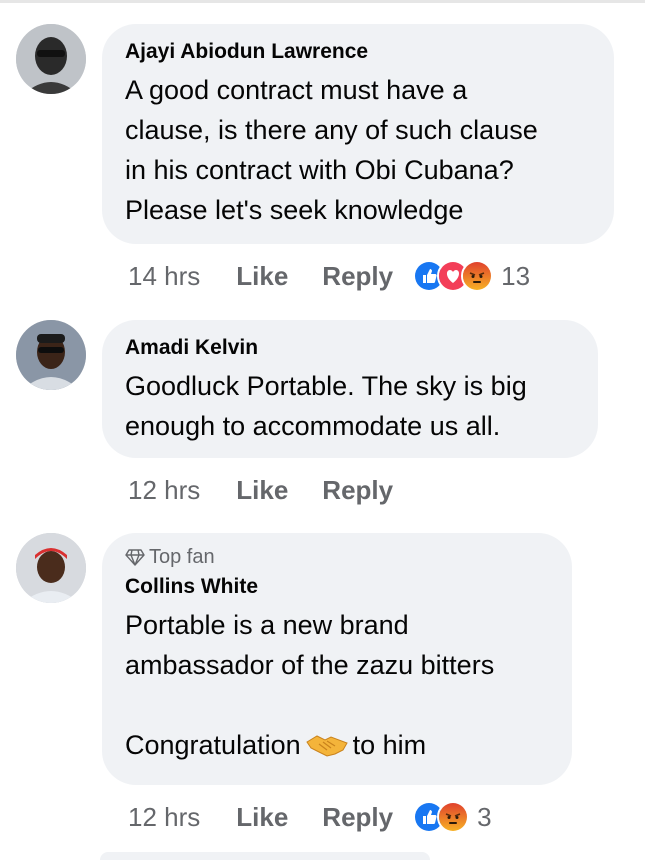 The width and height of the screenshot is (645, 860). I want to click on diamond-icon, so click(135, 557).